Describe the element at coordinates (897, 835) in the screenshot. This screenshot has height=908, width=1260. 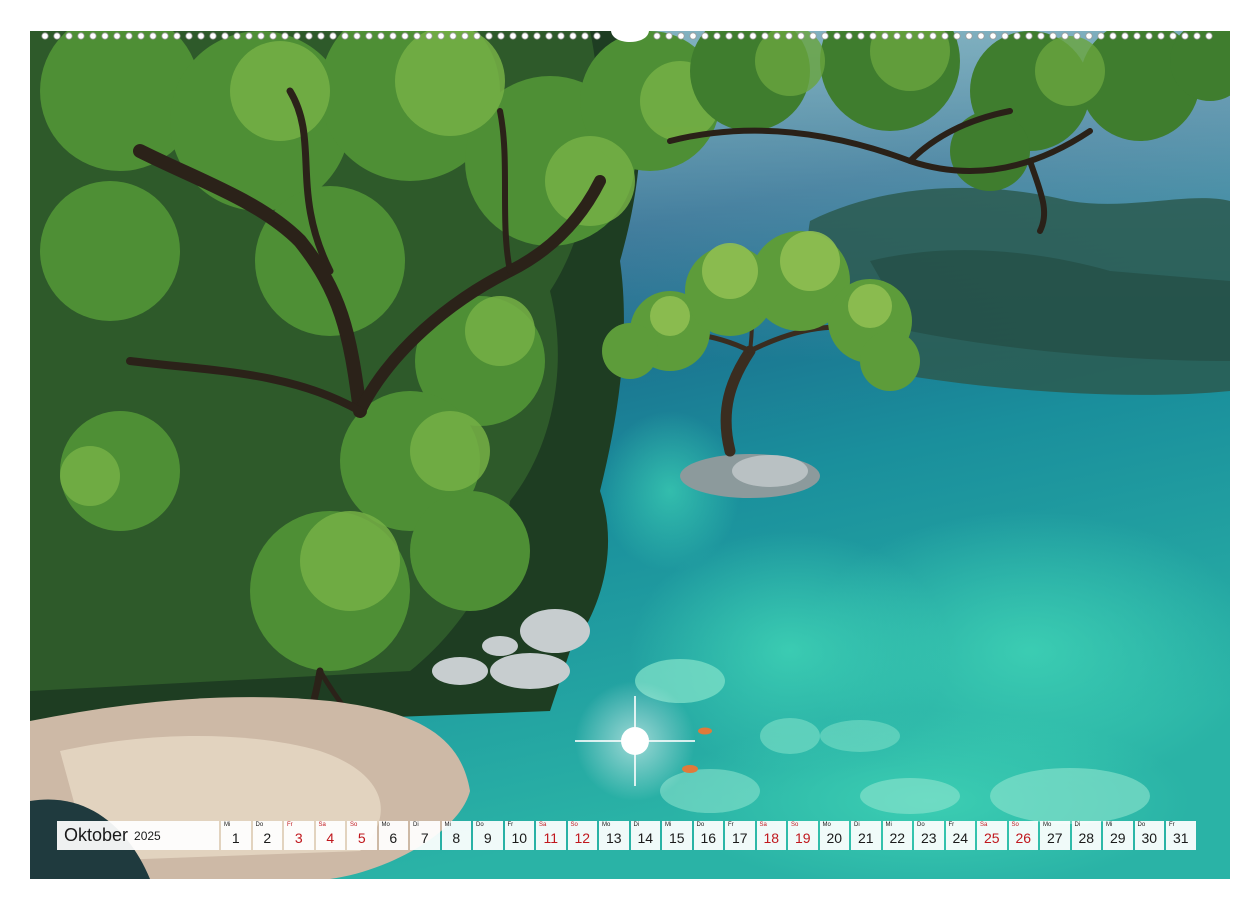
I see `calendar-day: Mi 22` at that location.